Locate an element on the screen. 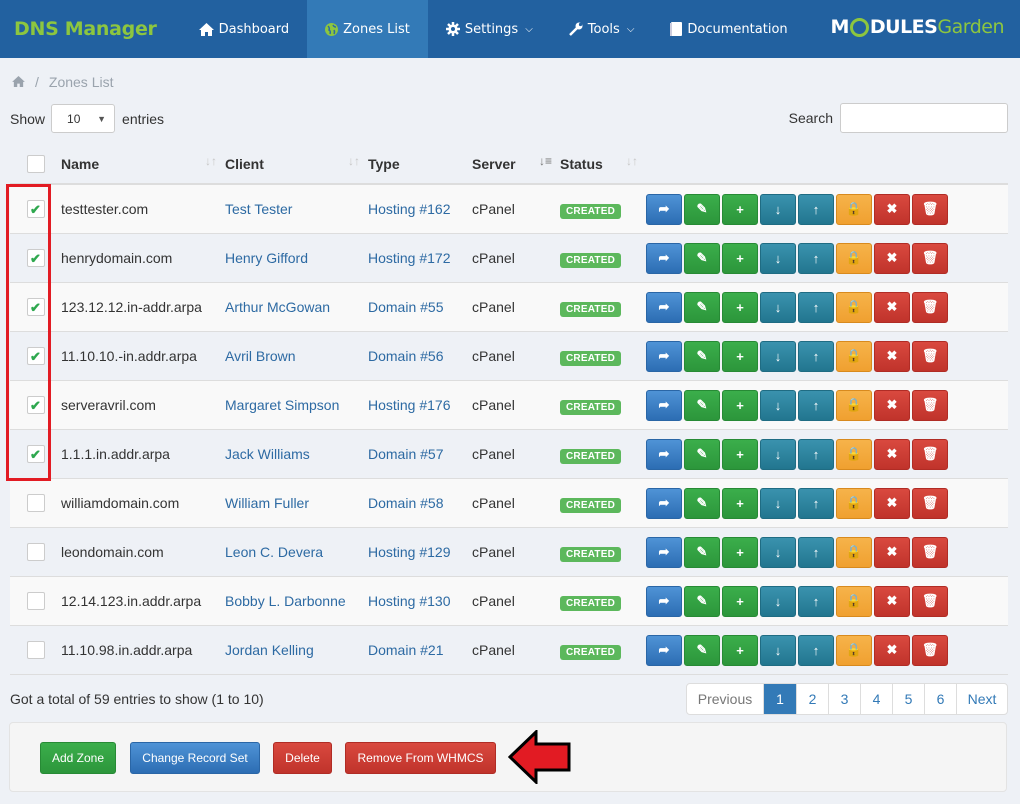  client-link: Bobby L. Darbonne is located at coordinates (296, 601).